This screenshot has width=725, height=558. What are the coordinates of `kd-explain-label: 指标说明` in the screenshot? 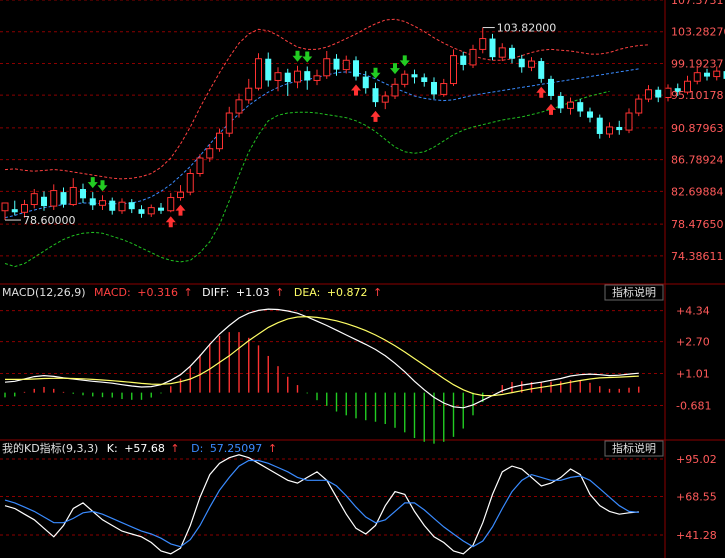 It's located at (634, 448).